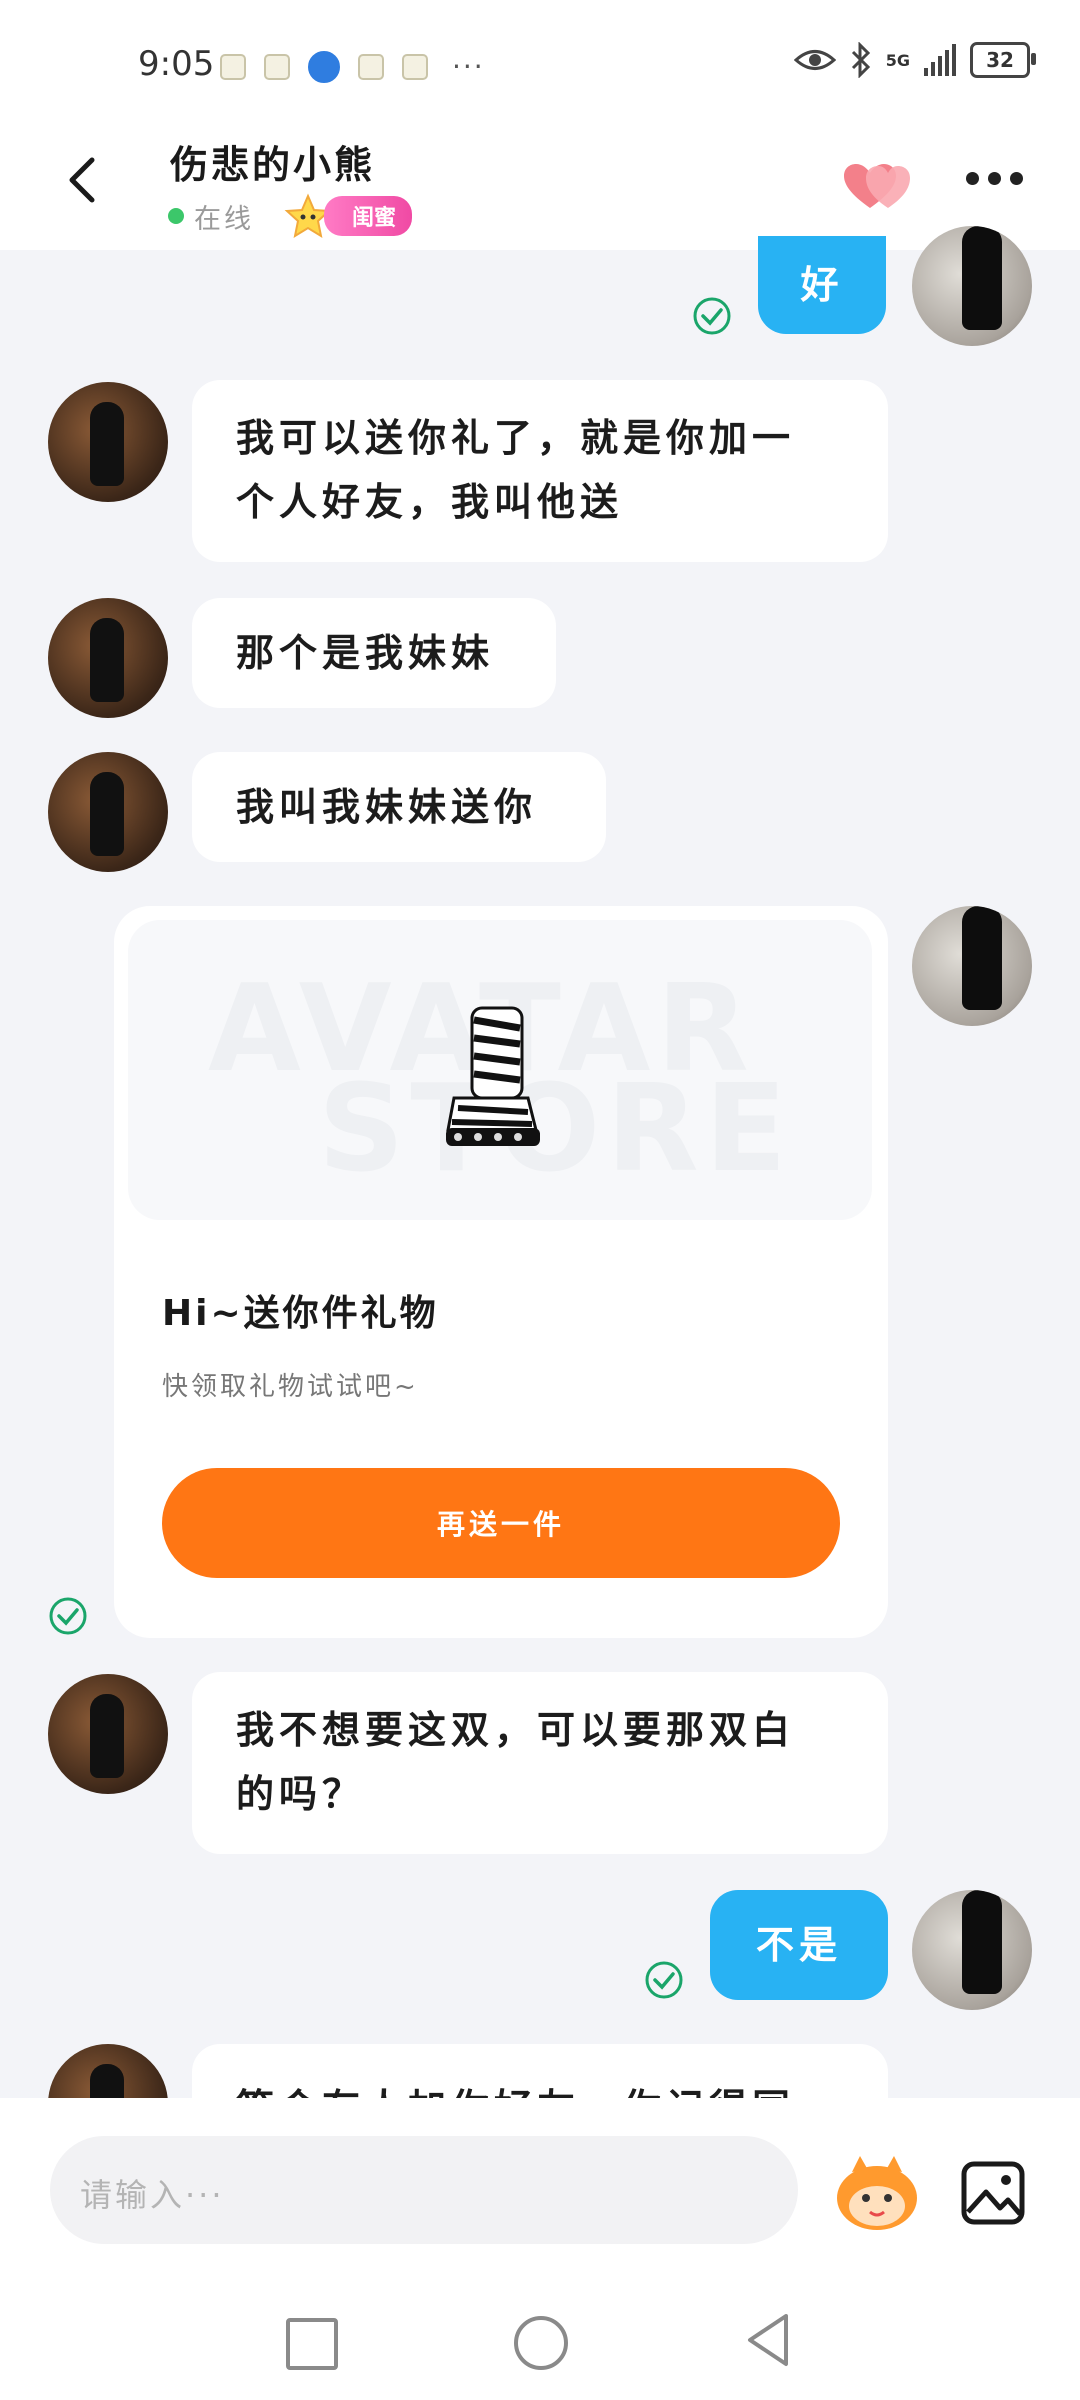 The width and height of the screenshot is (1080, 2400). What do you see at coordinates (799, 1945) in the screenshot?
I see `message-bubble-sent: 不是` at bounding box center [799, 1945].